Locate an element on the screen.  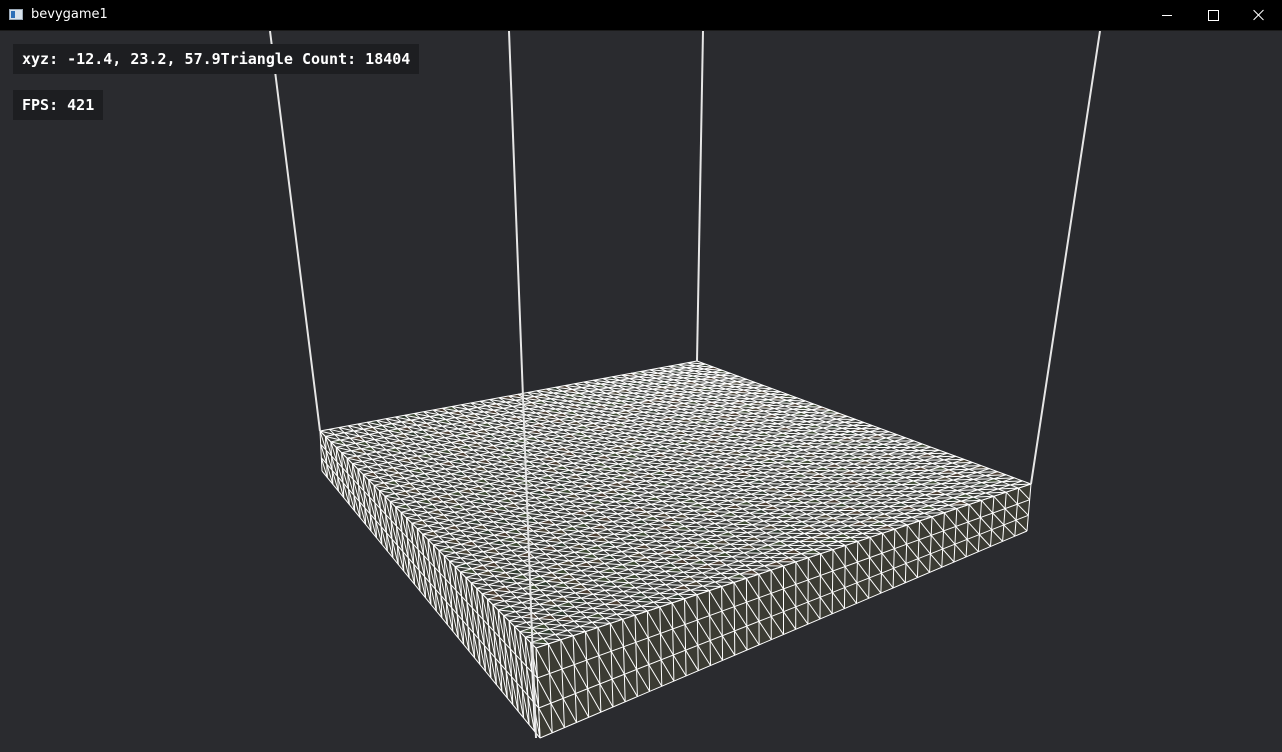
window-title: bevygame1 is located at coordinates (69, 14).